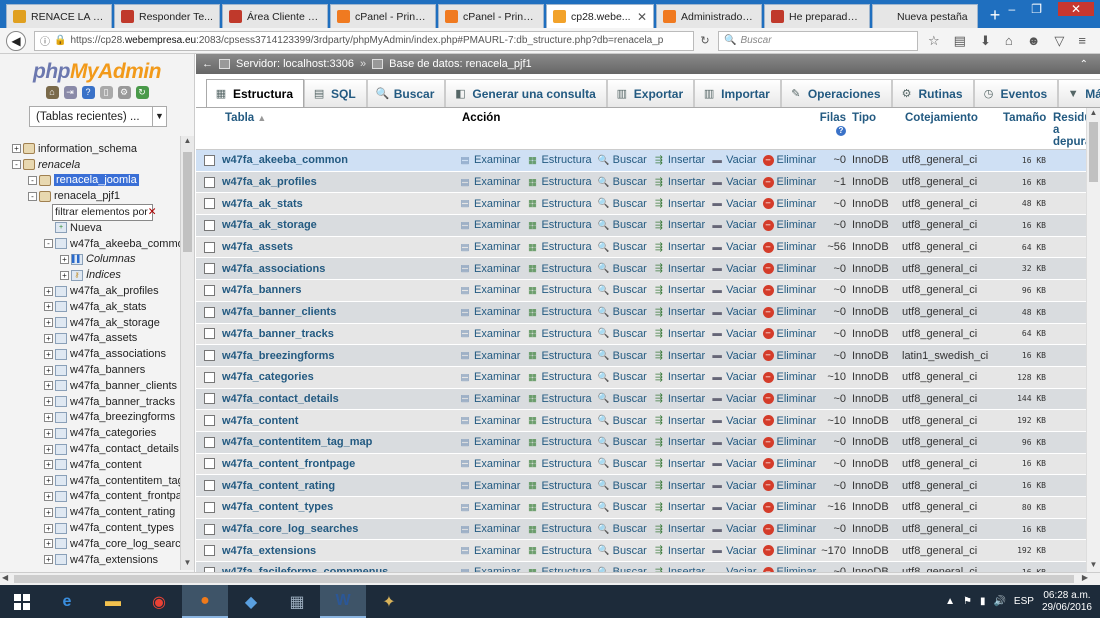 The image size is (1100, 618). Describe the element at coordinates (1059, 41) in the screenshot. I see `pocket-icon: ▽` at that location.